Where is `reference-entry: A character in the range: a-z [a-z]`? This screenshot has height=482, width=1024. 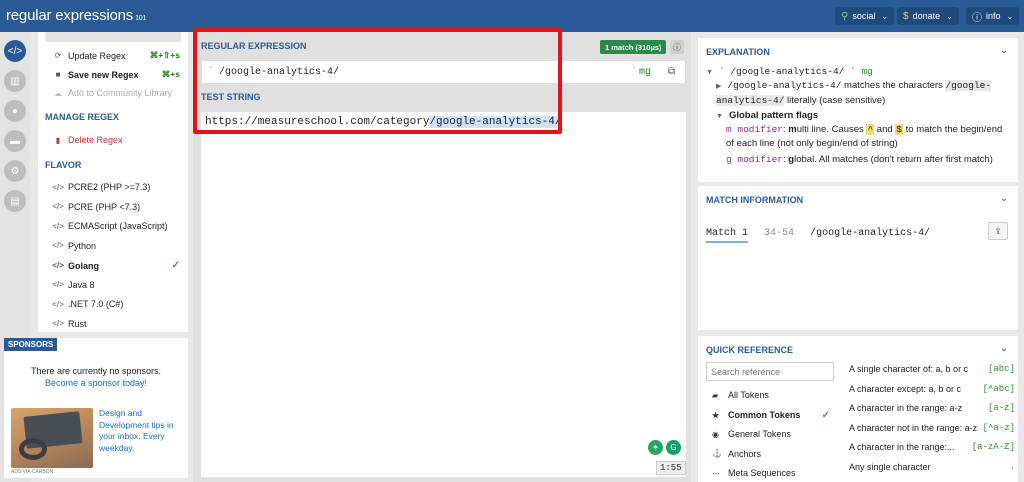 reference-entry: A character in the range: a-z [a-z] is located at coordinates (932, 408).